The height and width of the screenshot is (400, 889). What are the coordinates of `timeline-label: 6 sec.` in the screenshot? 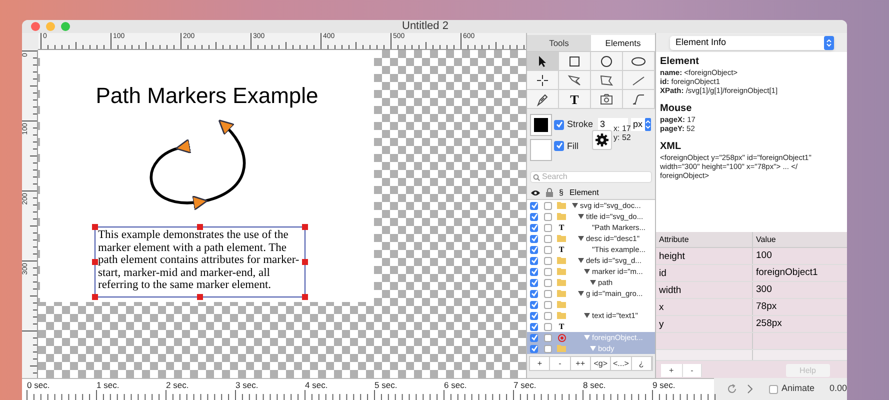 It's located at (455, 385).